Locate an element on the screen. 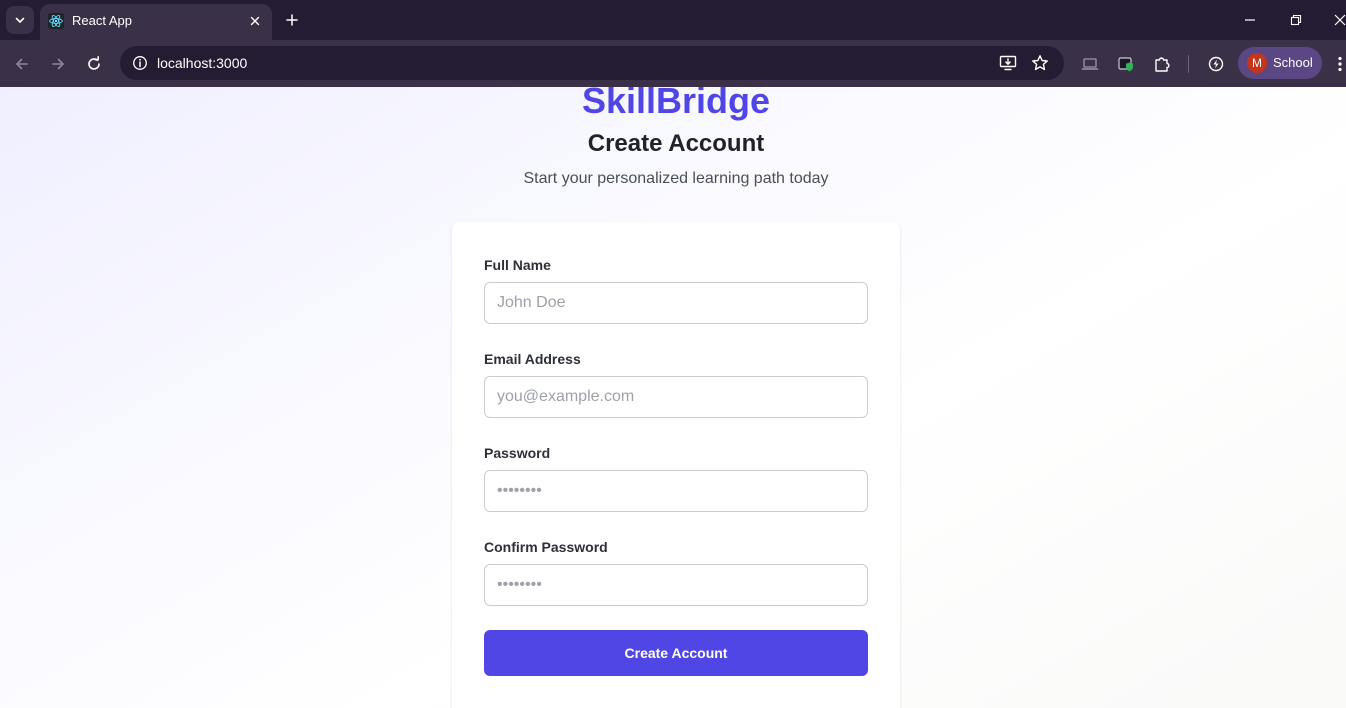 The height and width of the screenshot is (708, 1346). avatar: M is located at coordinates (1257, 63).